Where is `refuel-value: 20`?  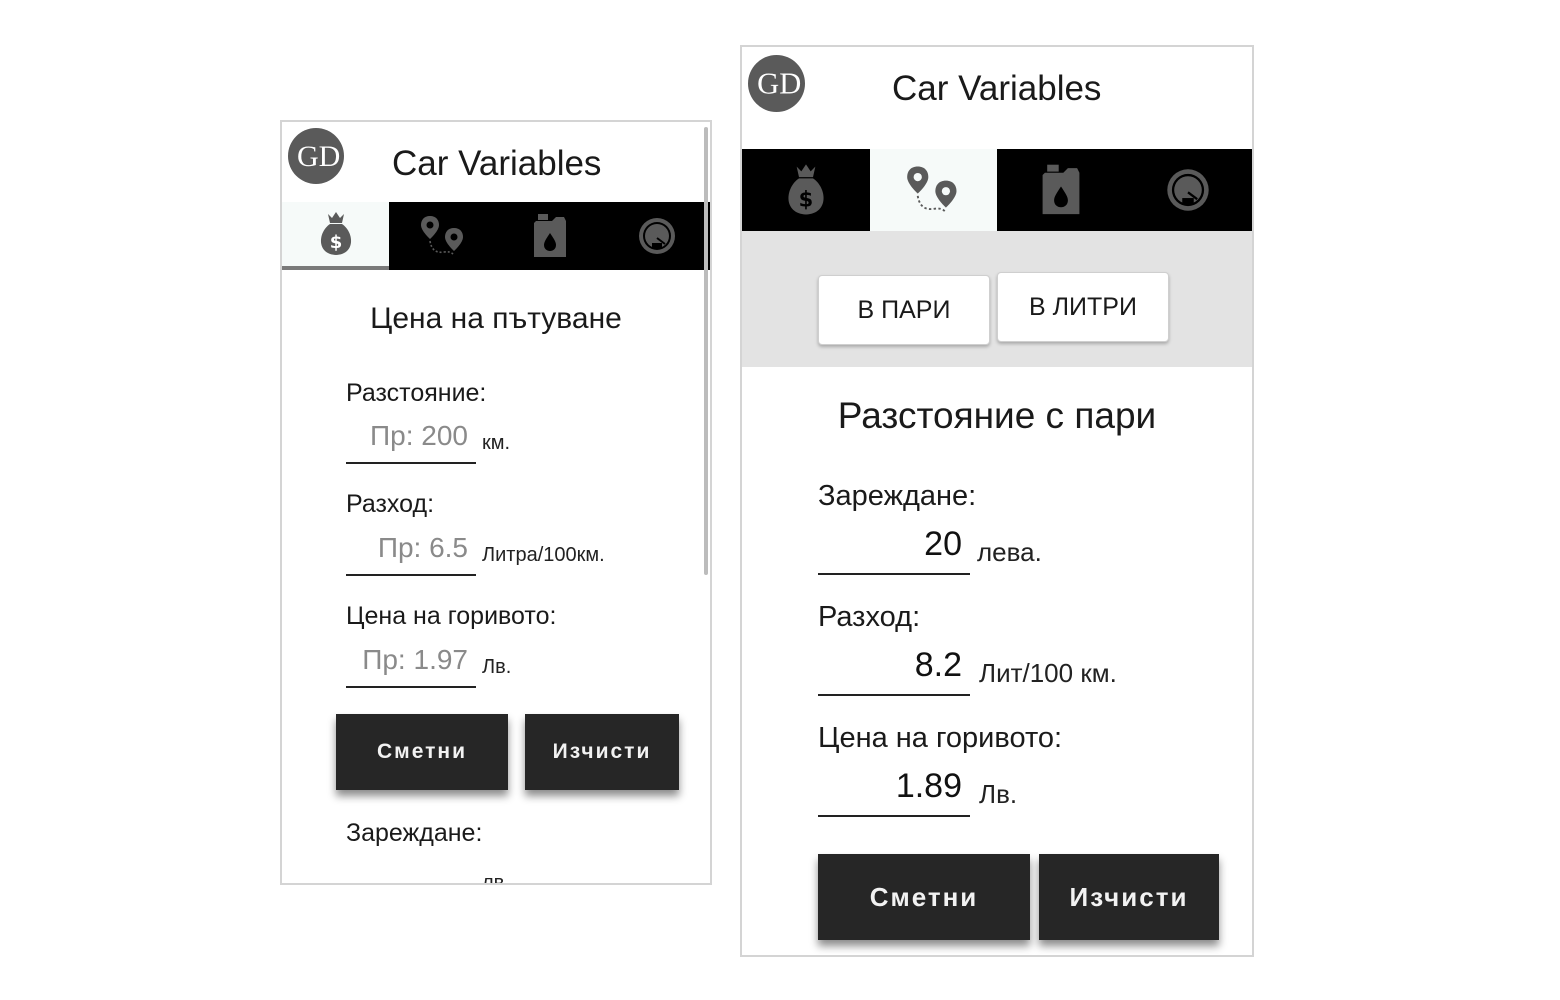
refuel-value: 20 is located at coordinates (943, 544).